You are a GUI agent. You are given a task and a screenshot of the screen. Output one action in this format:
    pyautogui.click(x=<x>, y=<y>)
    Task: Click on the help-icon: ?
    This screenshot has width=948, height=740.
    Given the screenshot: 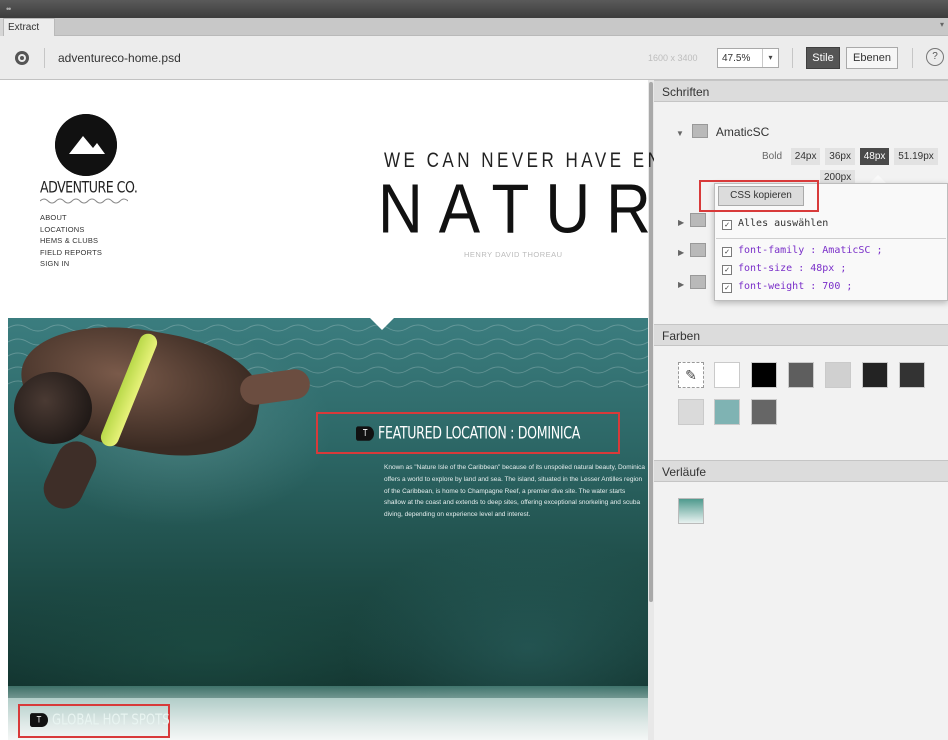 What is the action you would take?
    pyautogui.click(x=935, y=57)
    